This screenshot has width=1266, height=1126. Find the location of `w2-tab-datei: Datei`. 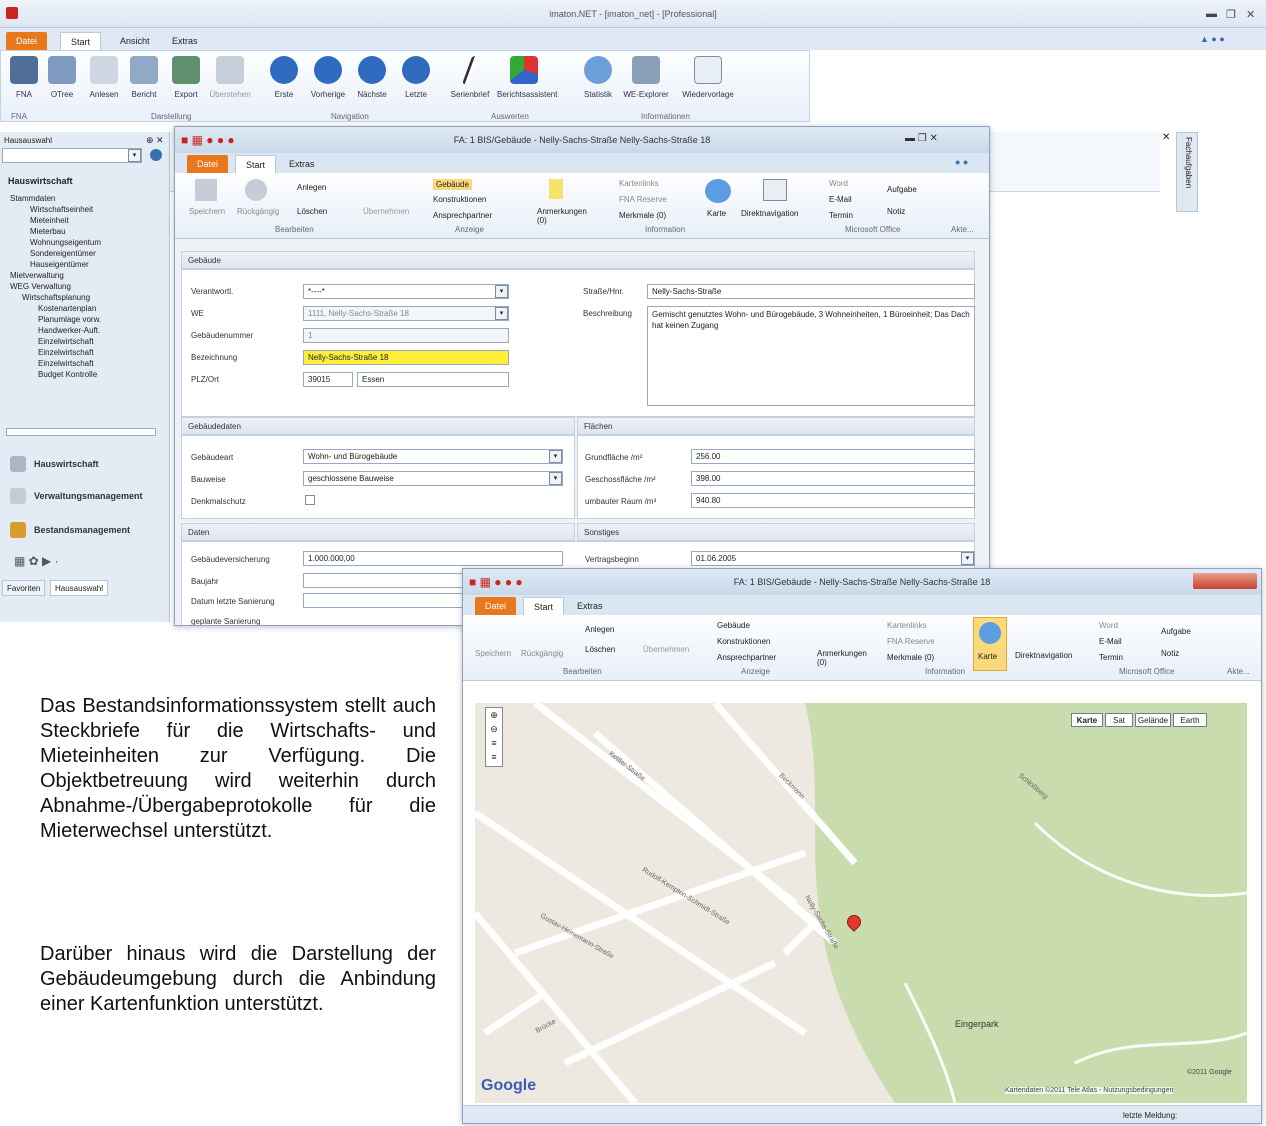

w2-tab-datei: Datei is located at coordinates (496, 606).